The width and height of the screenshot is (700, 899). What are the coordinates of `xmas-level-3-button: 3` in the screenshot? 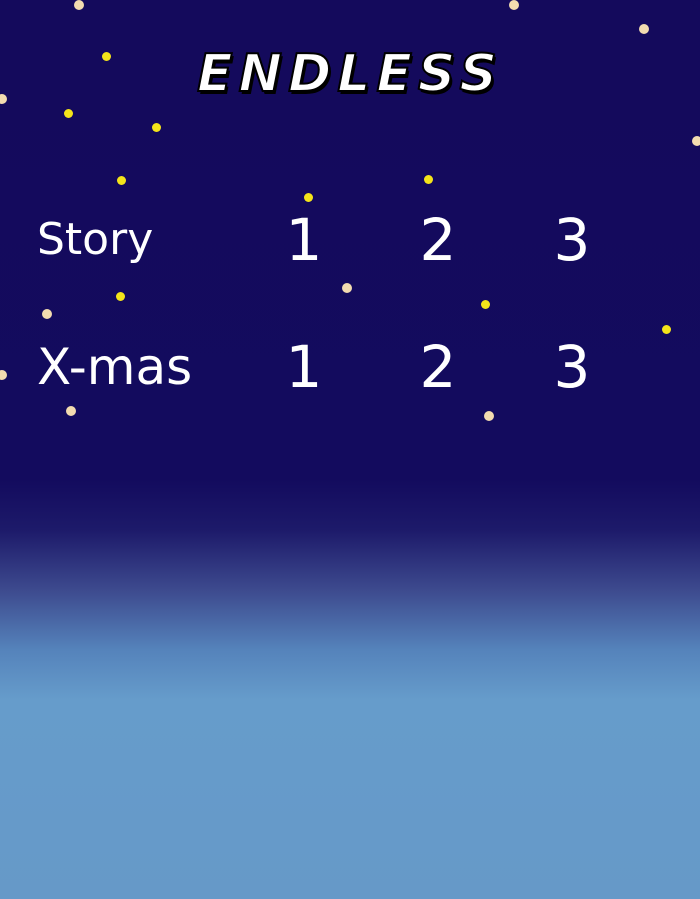 It's located at (572, 367).